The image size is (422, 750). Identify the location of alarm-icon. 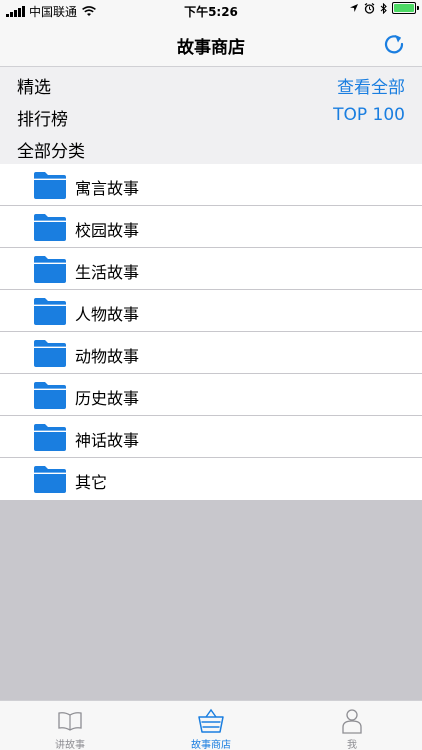
(369, 8).